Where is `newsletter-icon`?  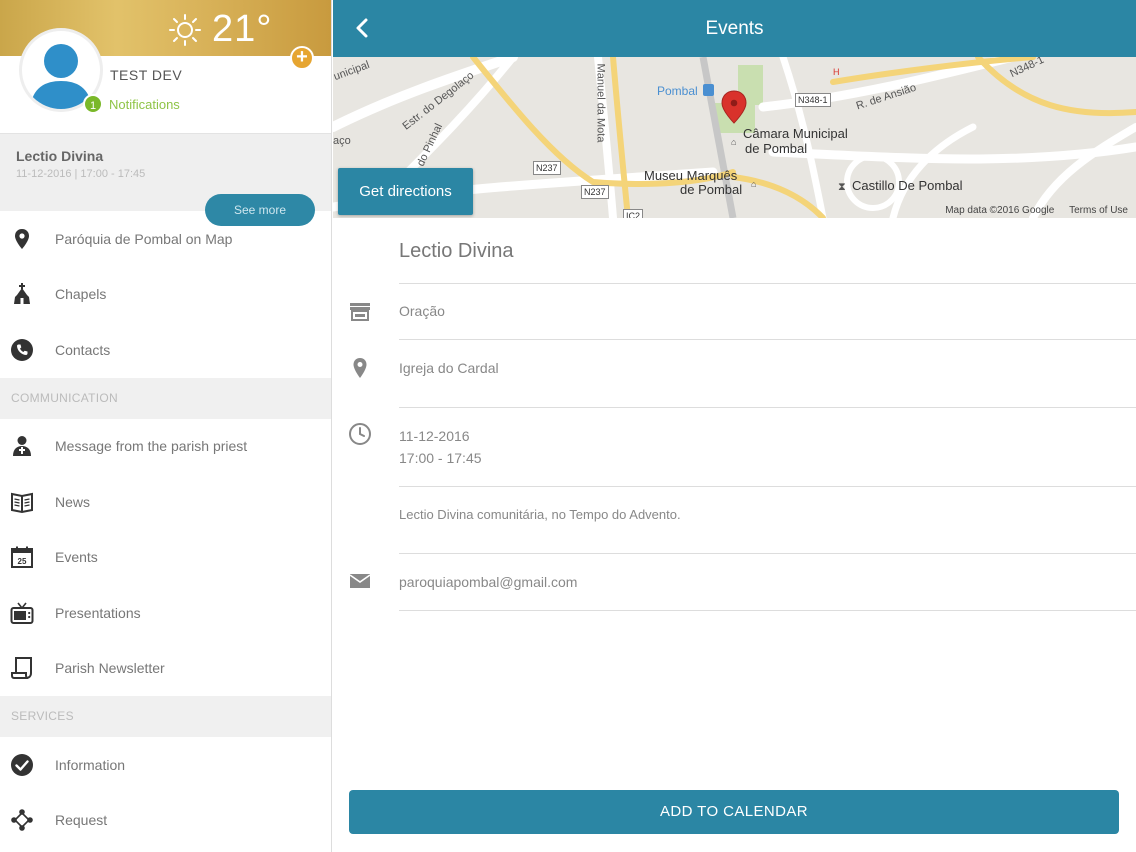
newsletter-icon is located at coordinates (21, 668).